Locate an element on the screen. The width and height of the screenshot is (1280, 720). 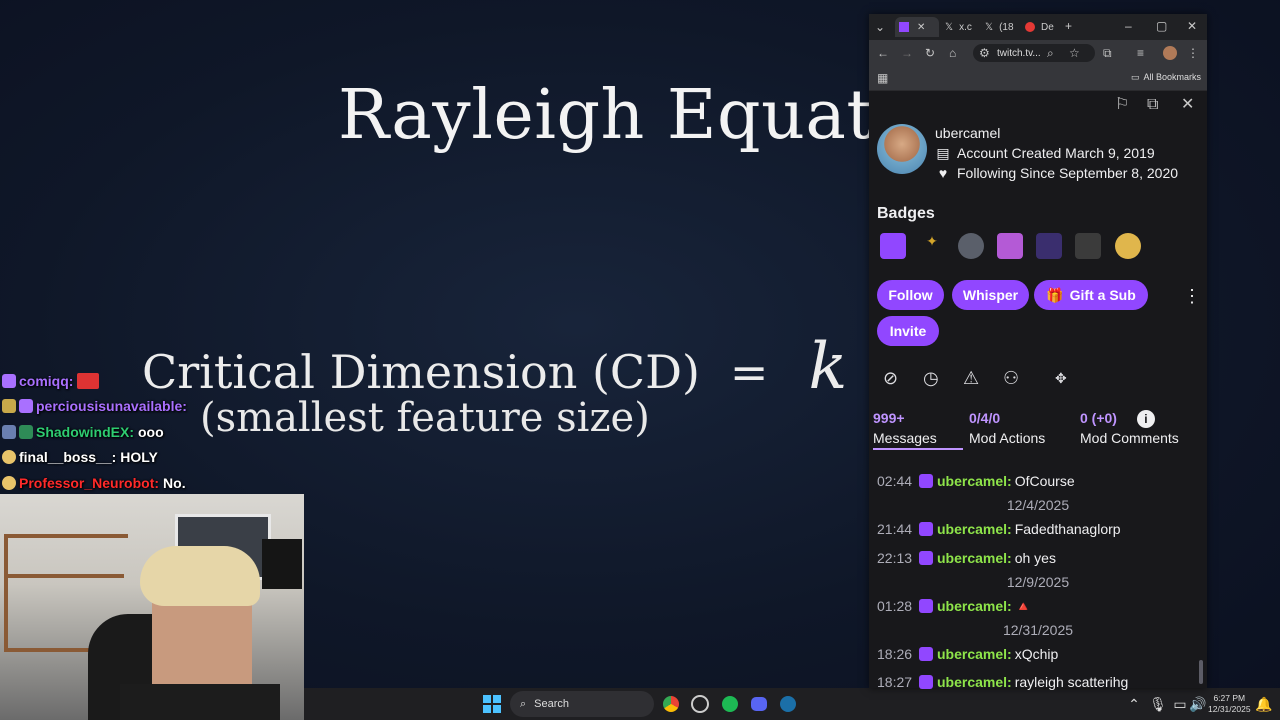
heart-icon: ♥ is located at coordinates (943, 173).